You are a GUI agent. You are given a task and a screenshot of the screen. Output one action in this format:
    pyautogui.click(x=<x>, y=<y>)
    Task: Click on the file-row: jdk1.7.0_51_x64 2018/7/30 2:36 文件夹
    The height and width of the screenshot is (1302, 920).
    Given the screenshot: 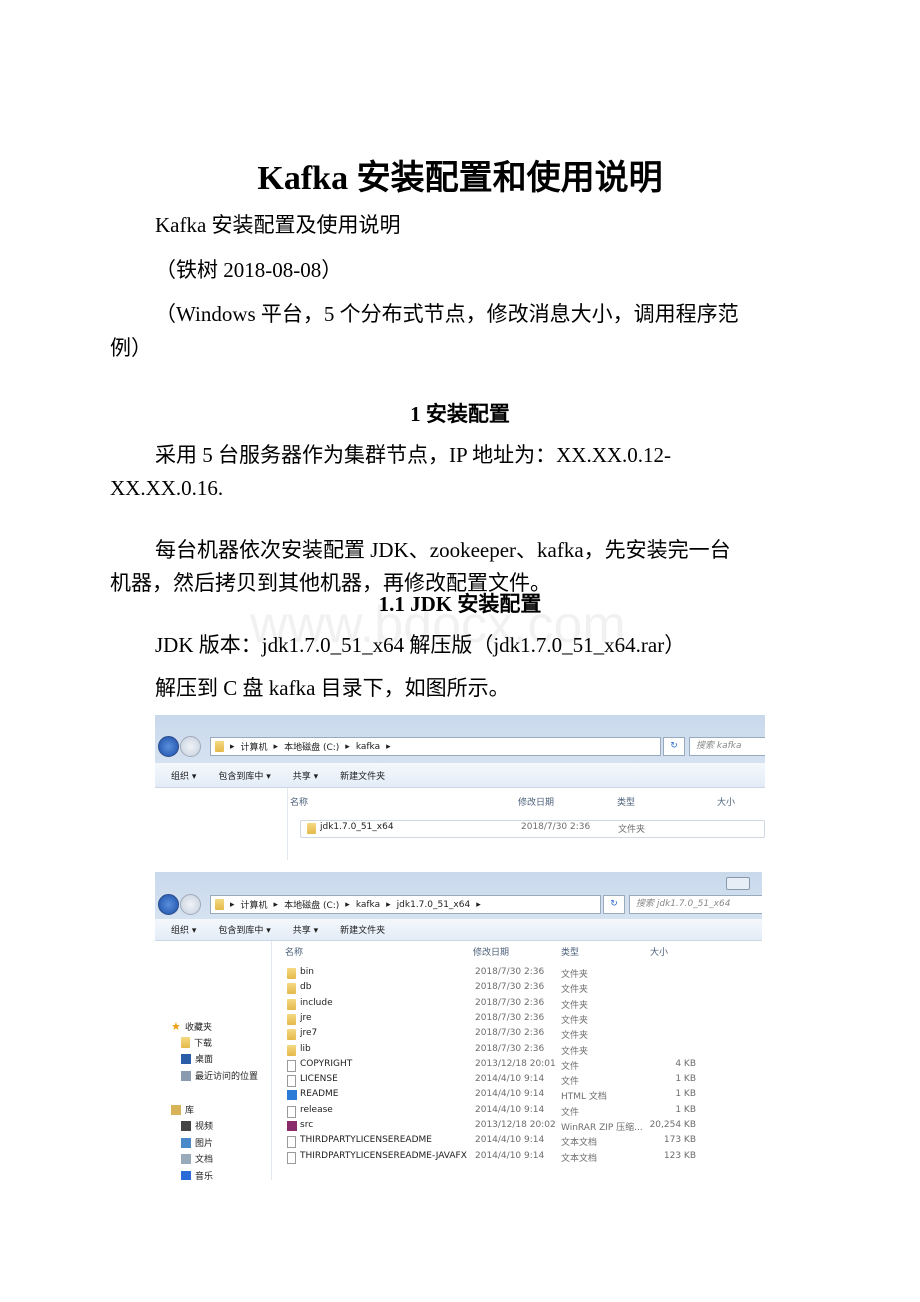 What is the action you would take?
    pyautogui.click(x=532, y=829)
    